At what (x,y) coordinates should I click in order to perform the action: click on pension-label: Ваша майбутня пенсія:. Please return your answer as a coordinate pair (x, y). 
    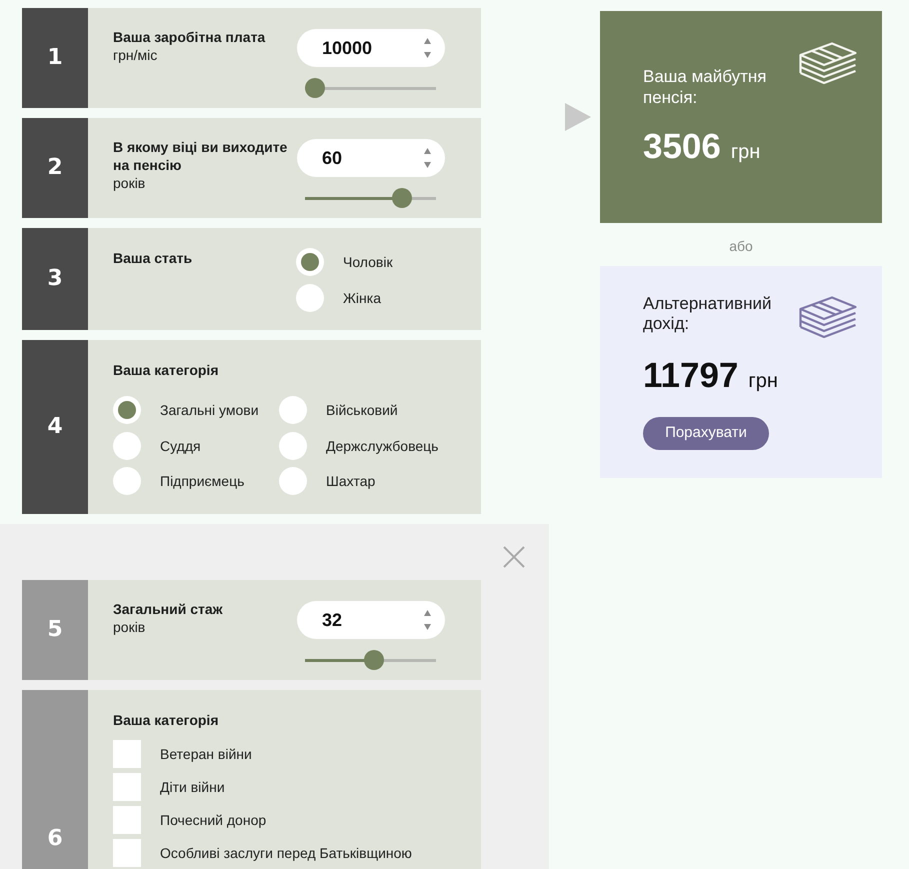
    Looking at the image, I should click on (705, 87).